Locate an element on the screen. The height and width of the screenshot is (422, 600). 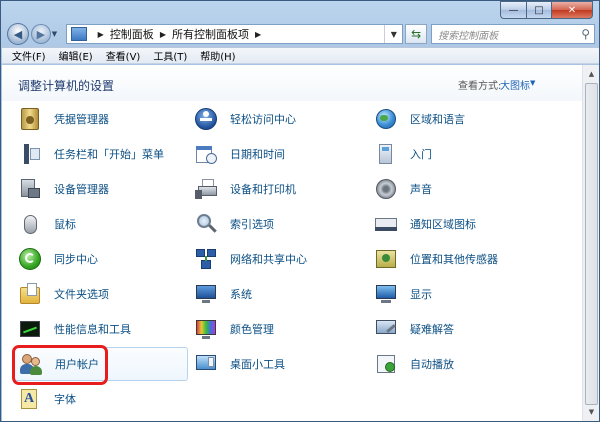
item-label: 系统 is located at coordinates (241, 294).